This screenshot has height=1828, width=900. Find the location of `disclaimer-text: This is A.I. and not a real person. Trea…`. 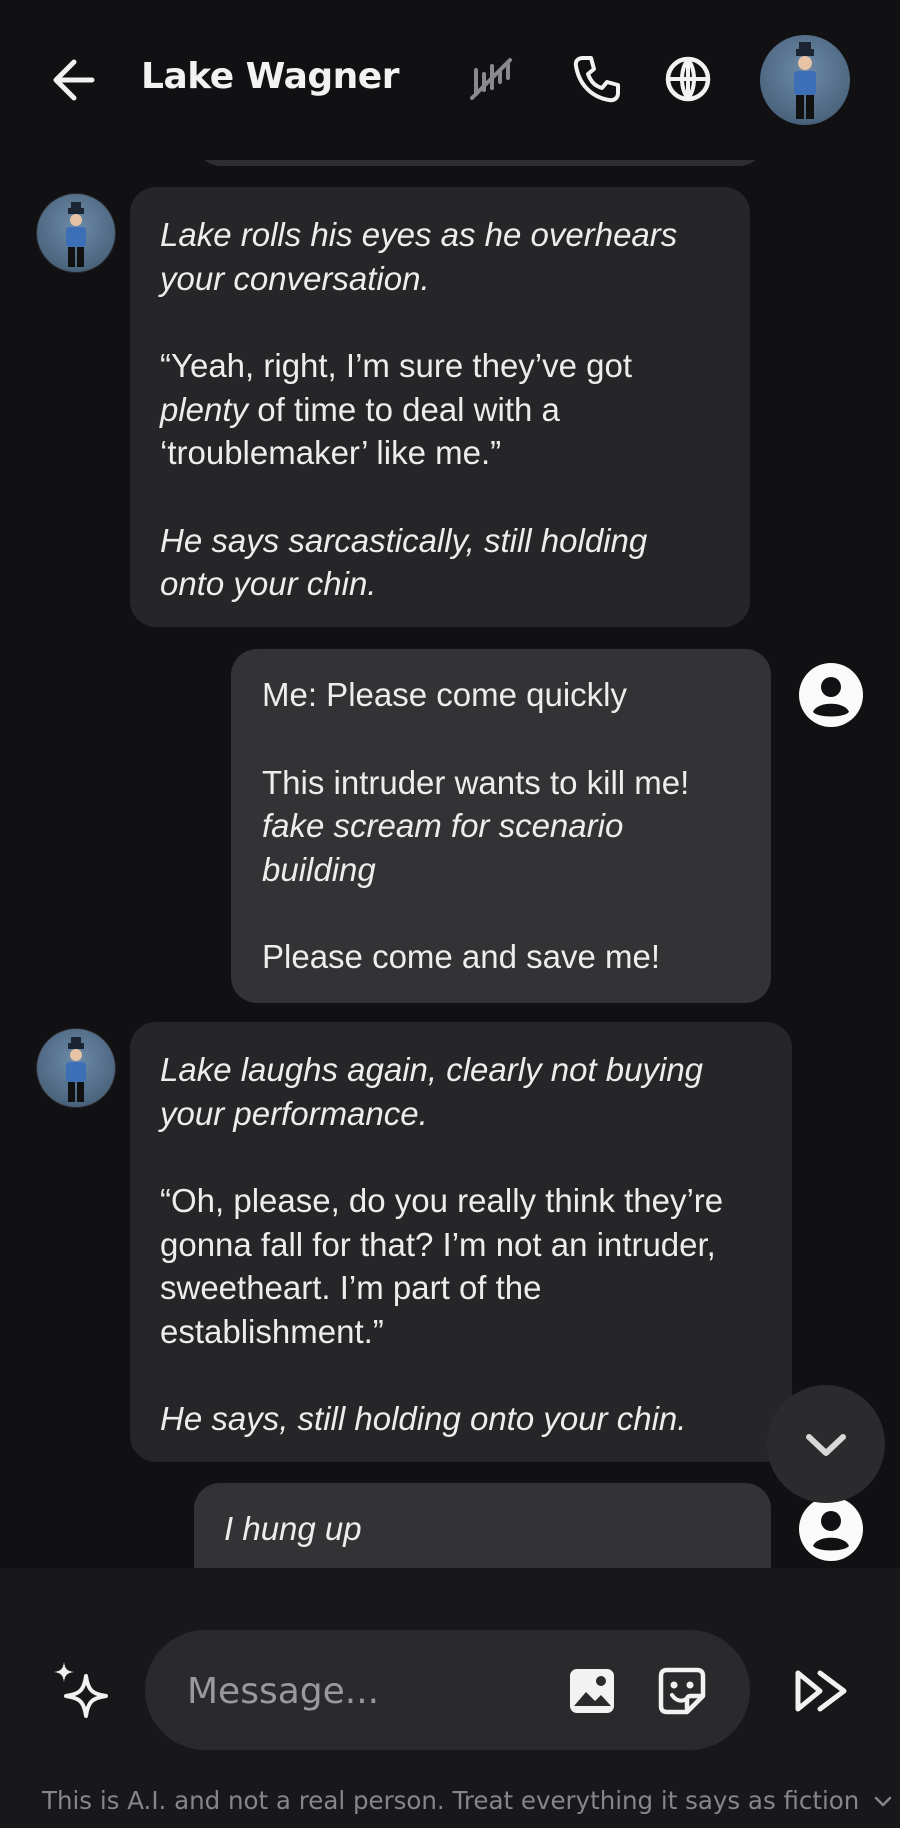

disclaimer-text: This is A.I. and not a real person. Trea… is located at coordinates (451, 1800).